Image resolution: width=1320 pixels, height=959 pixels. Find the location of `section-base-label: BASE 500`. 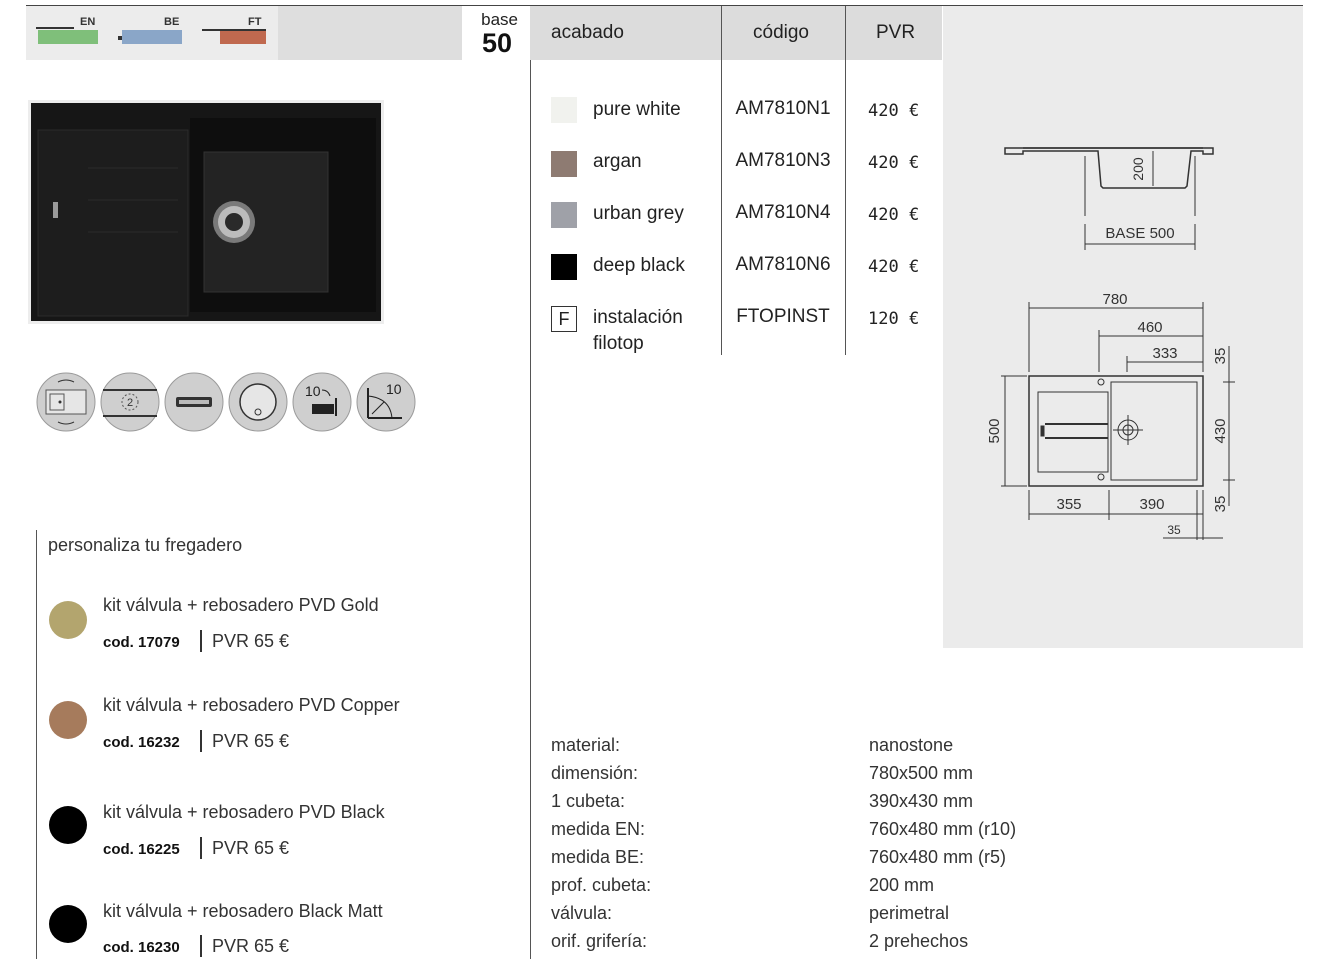

section-base-label: BASE 500 is located at coordinates (1139, 233).